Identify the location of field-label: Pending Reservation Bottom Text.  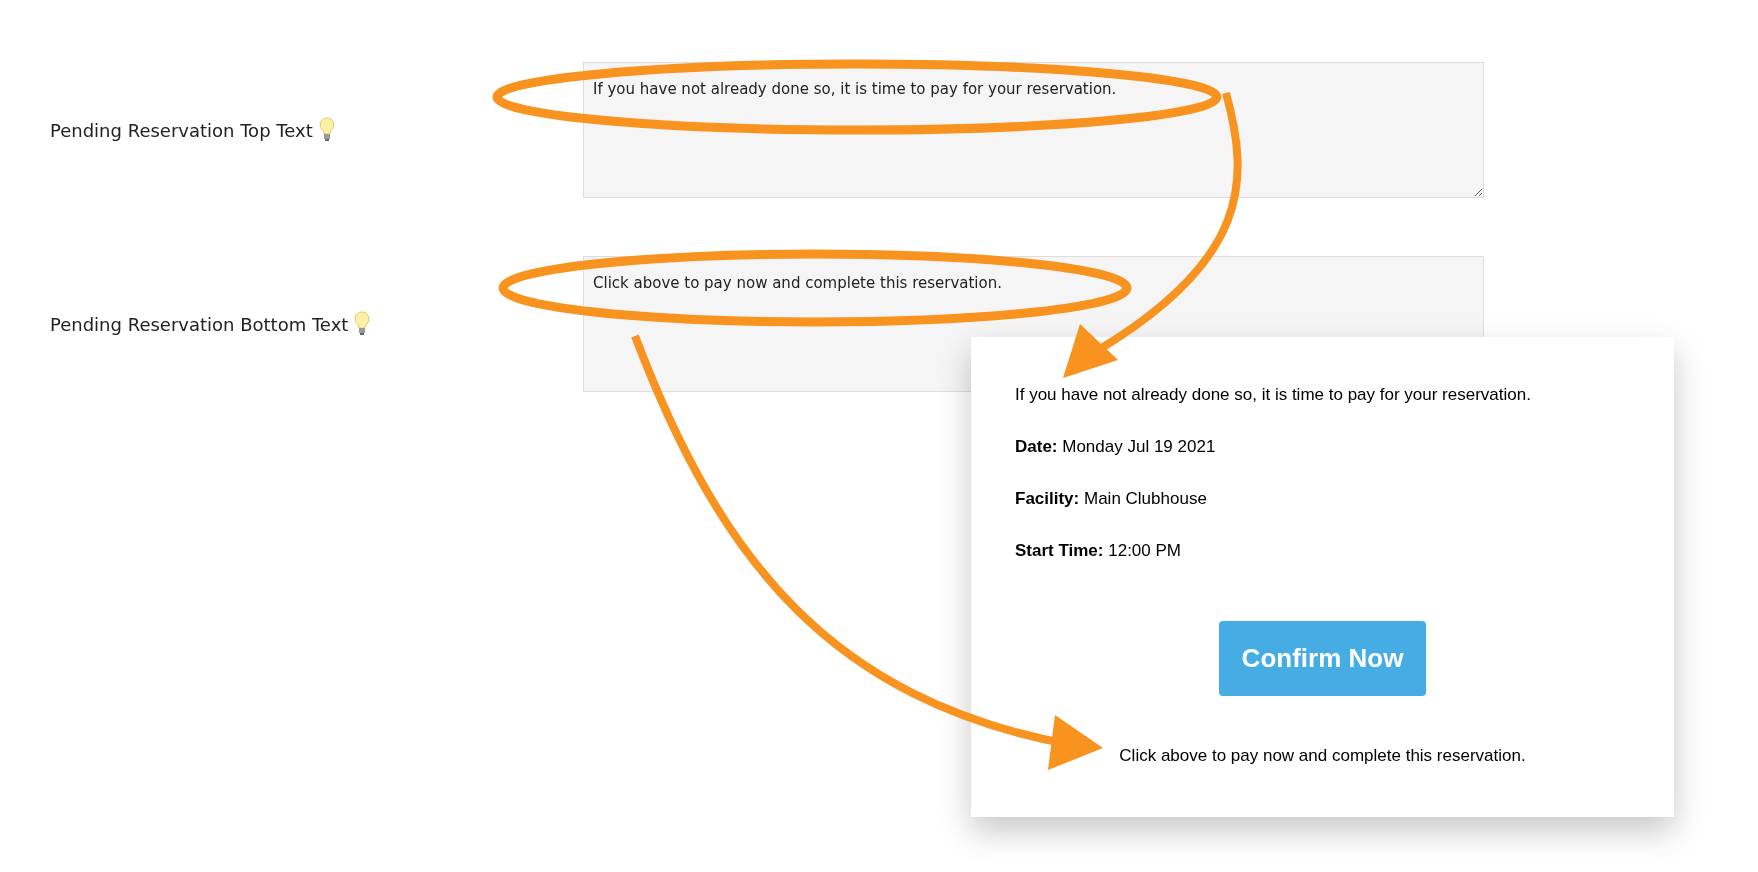
(199, 324).